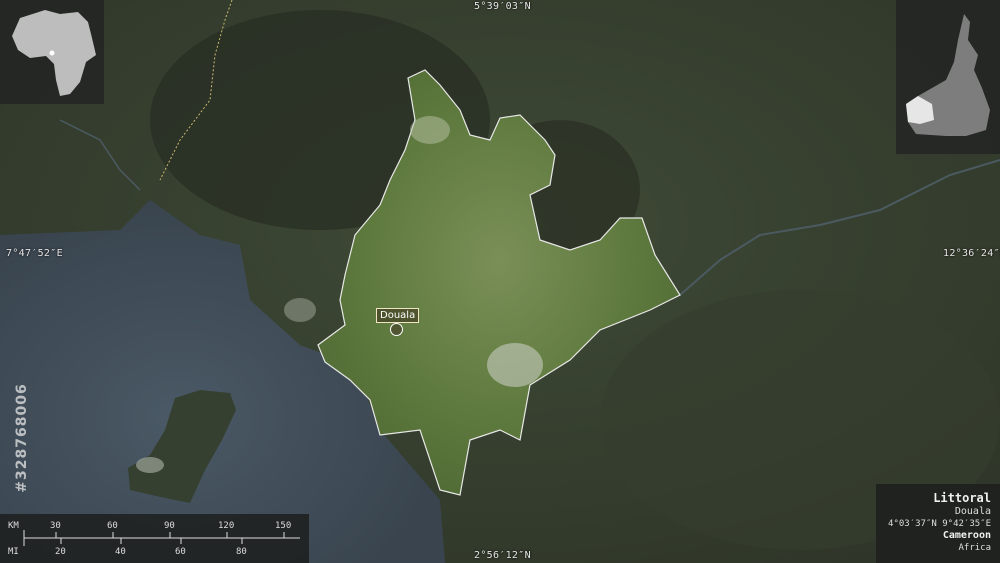 The width and height of the screenshot is (1000, 563). I want to click on scale-mi-tick: 40, so click(120, 552).